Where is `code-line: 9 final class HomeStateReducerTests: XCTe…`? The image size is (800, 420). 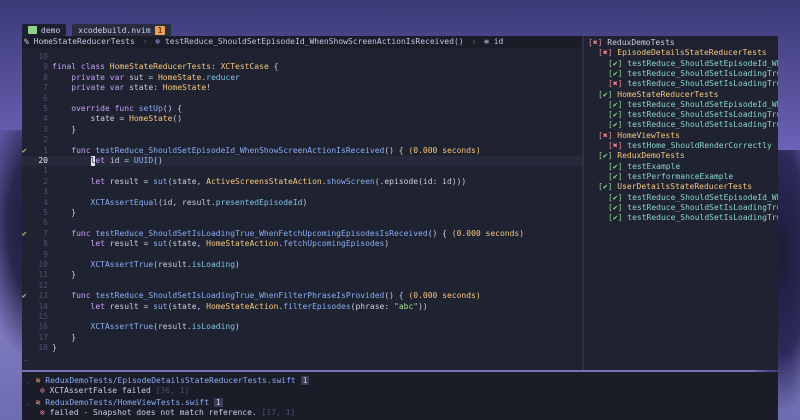
code-line: 9 final class HomeStateReducerTests: XCTe… is located at coordinates (302, 67).